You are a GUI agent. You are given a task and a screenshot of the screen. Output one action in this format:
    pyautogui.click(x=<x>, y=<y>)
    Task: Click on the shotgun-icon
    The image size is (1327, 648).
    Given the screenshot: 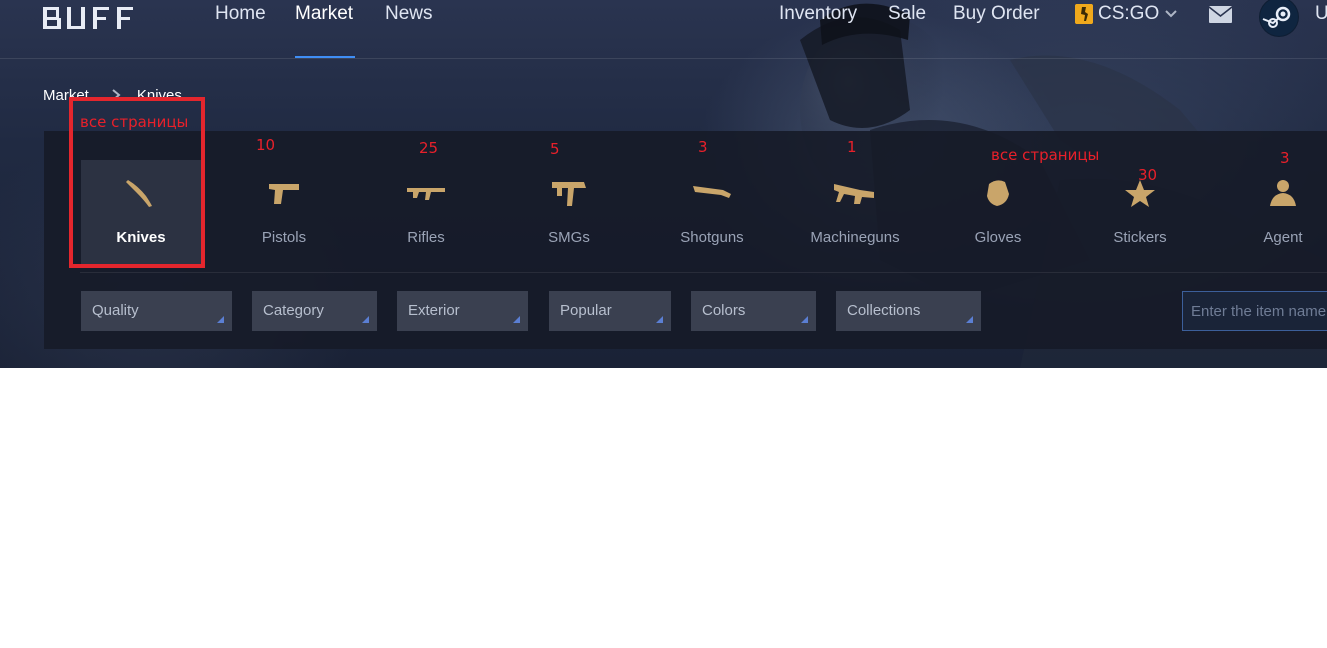 What is the action you would take?
    pyautogui.click(x=712, y=192)
    